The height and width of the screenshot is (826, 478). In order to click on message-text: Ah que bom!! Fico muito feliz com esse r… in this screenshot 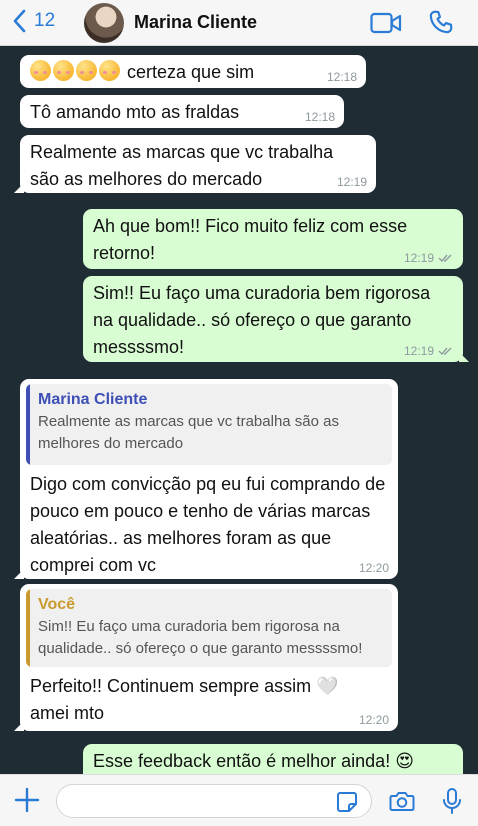, I will do `click(250, 239)`.